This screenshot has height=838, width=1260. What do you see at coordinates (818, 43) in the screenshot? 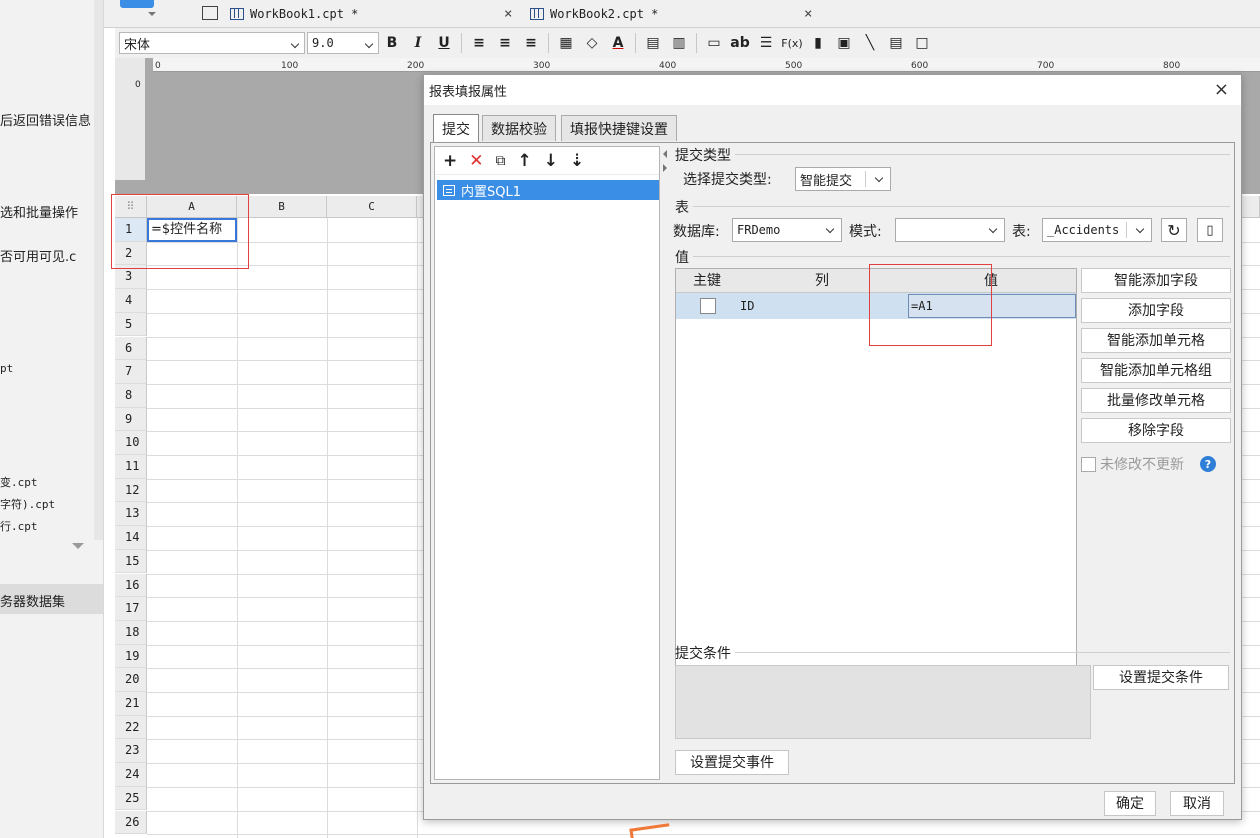
I see `chart-icon: ▮` at bounding box center [818, 43].